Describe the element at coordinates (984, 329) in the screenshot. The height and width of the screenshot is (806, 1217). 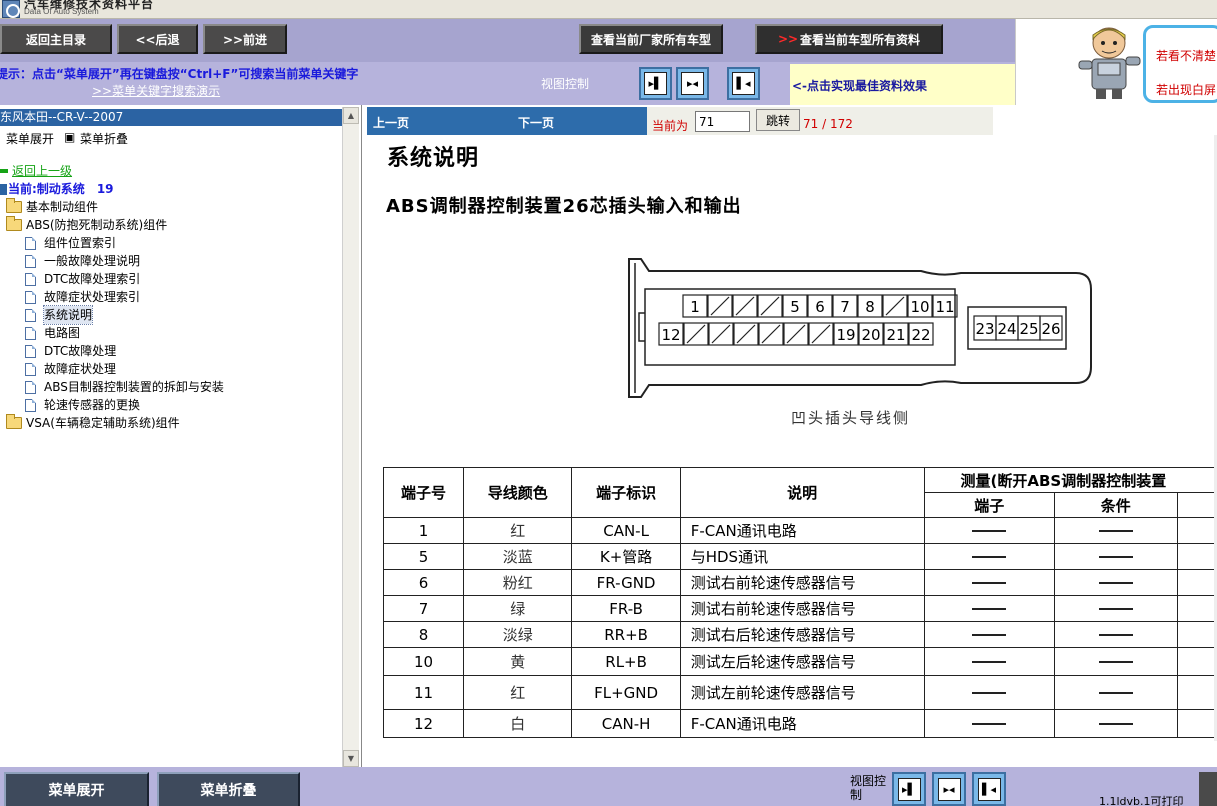
I see `connector-pin-label: 23` at that location.